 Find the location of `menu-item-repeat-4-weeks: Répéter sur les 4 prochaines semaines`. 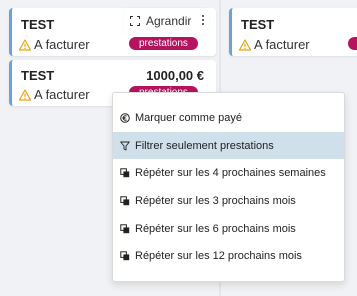

menu-item-repeat-4-weeks: Répéter sur les 4 prochaines semaines is located at coordinates (228, 172).